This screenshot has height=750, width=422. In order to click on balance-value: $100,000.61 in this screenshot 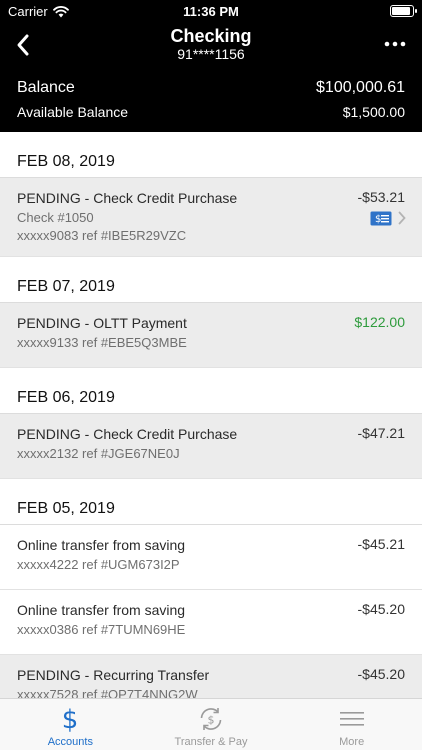, I will do `click(360, 87)`.